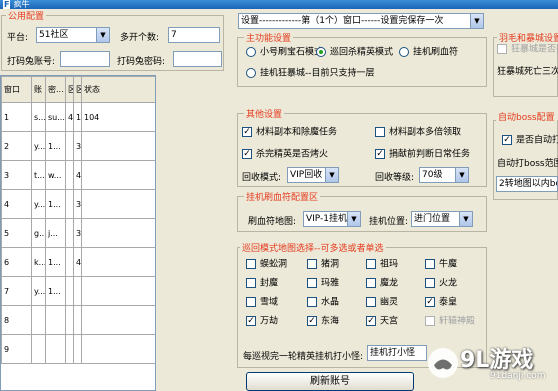  I want to click on column-header: 窗口, so click(16, 89).